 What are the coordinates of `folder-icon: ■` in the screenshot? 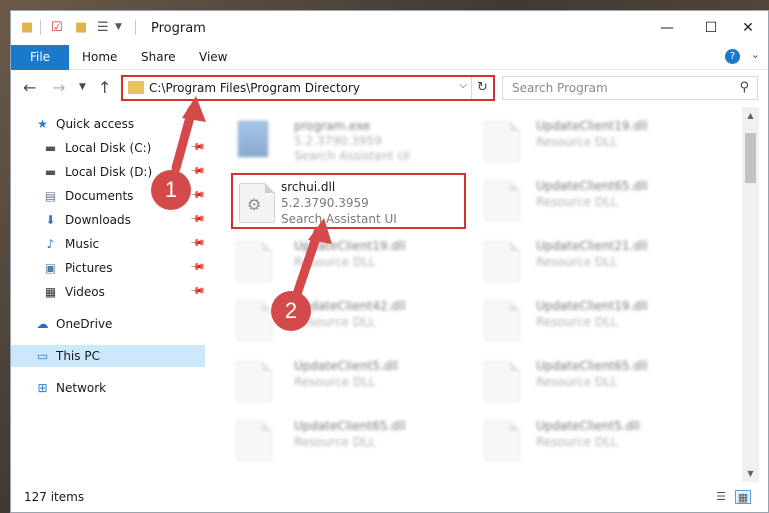 It's located at (27, 27).